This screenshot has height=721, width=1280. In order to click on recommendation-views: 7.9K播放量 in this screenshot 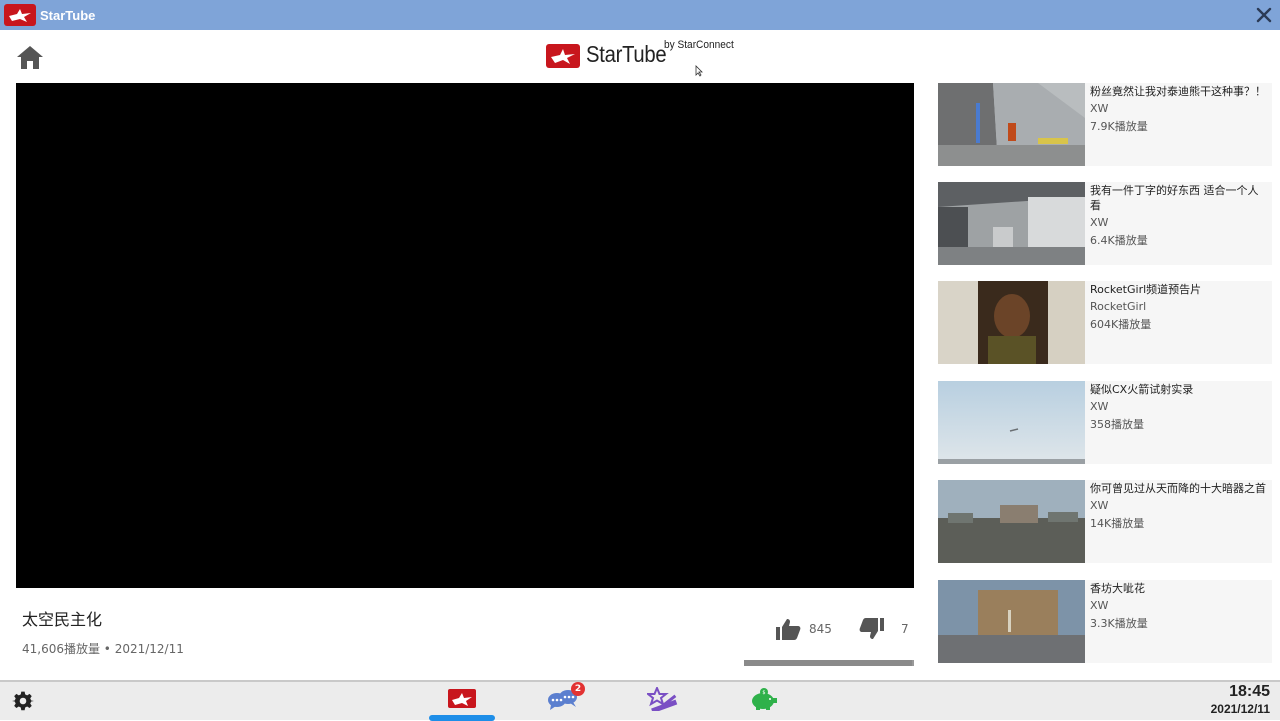, I will do `click(1119, 126)`.